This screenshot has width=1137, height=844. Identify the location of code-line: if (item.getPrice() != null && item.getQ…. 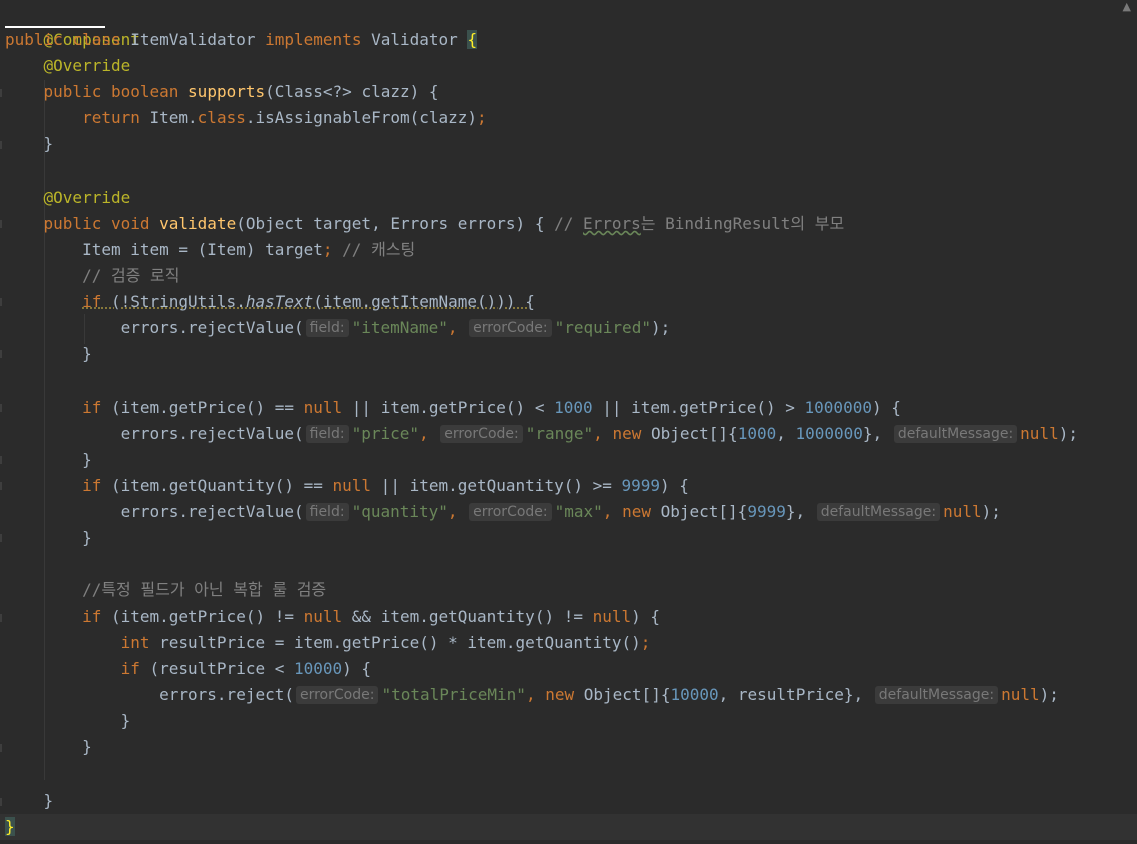
(332, 617).